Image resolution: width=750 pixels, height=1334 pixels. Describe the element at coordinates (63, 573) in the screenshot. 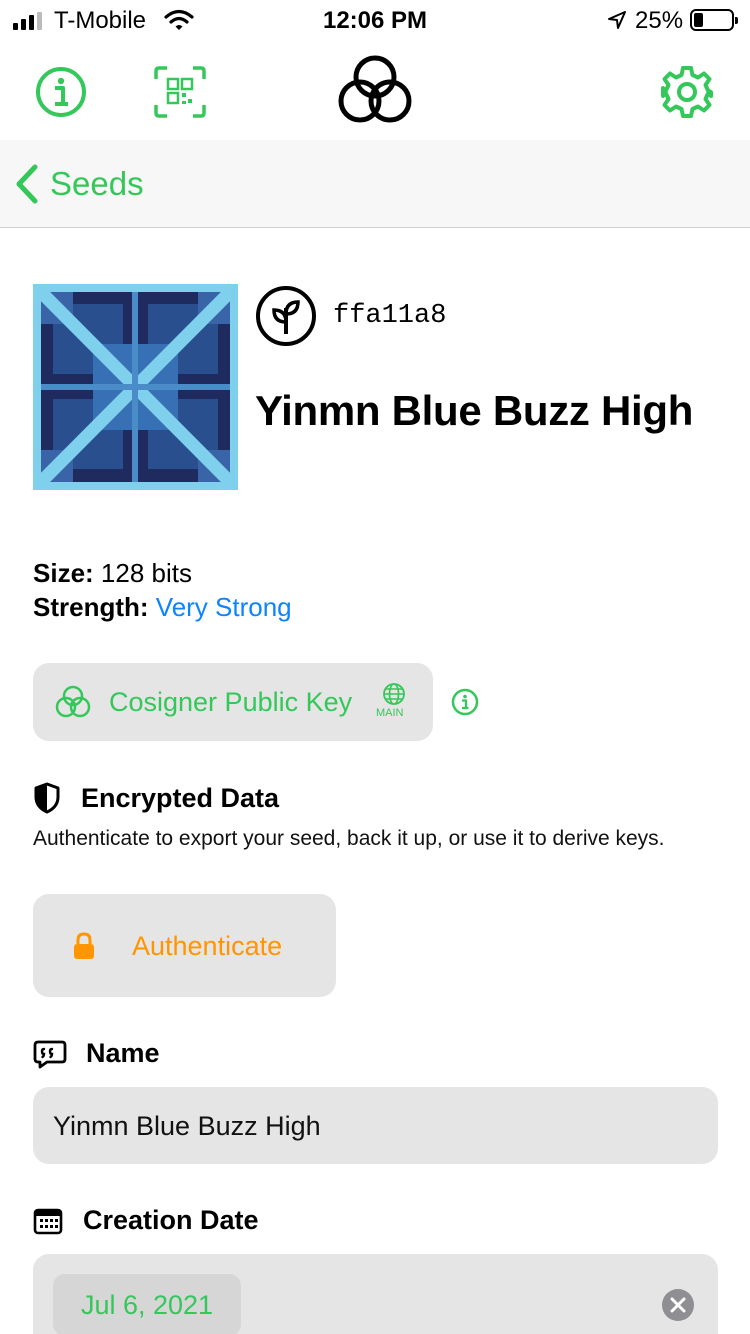

I see `size-label: Size:` at that location.